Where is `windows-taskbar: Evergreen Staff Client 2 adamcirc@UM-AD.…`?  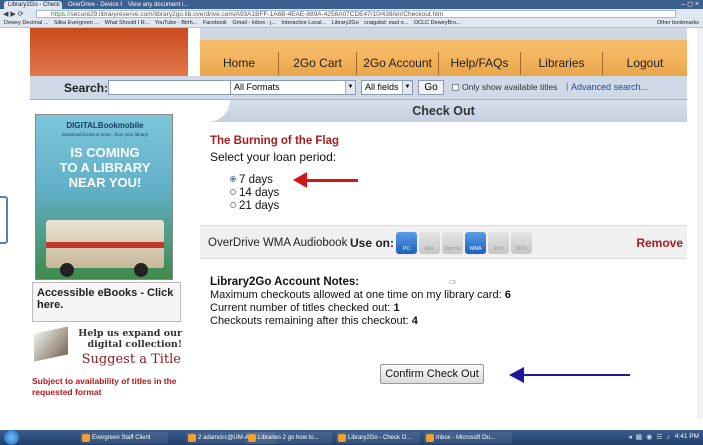 windows-taskbar: Evergreen Staff Client 2 adamcirc@UM-AD.… is located at coordinates (351, 437).